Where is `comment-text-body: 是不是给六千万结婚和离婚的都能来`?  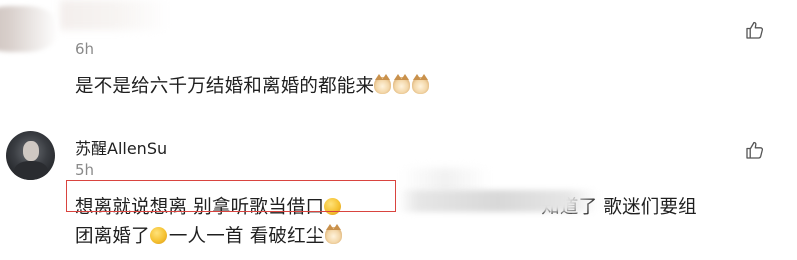 comment-text-body: 是不是给六千万结婚和离婚的都能来 is located at coordinates (225, 86).